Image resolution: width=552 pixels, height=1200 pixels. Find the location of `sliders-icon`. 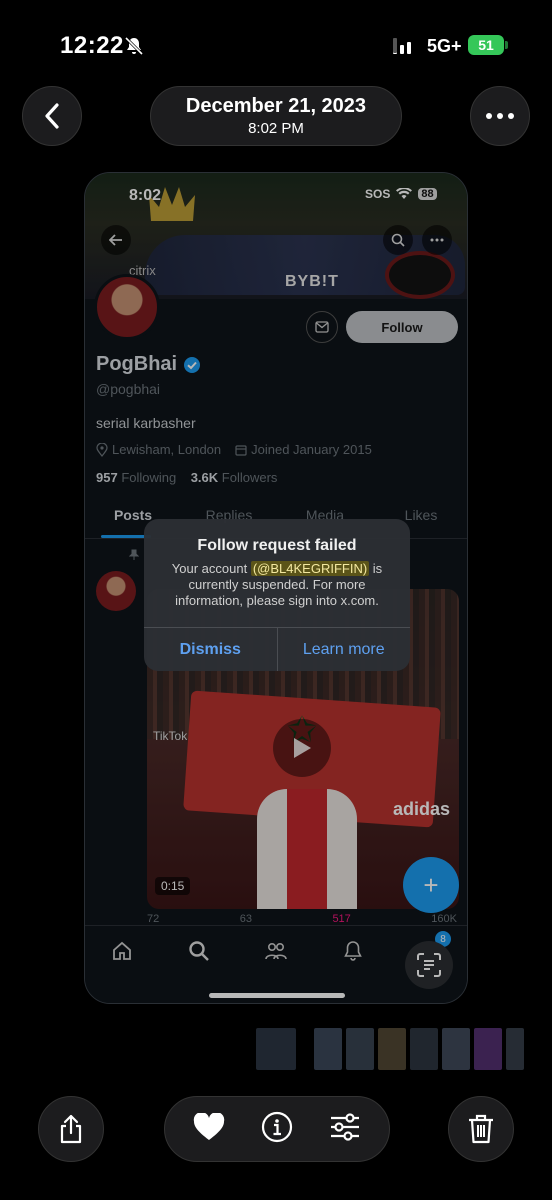

sliders-icon is located at coordinates (345, 1126).